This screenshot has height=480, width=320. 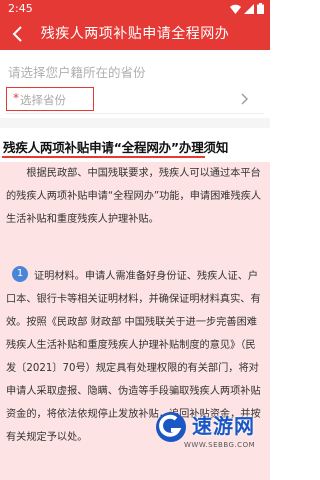 I want to click on section-divider, so click(x=135, y=123).